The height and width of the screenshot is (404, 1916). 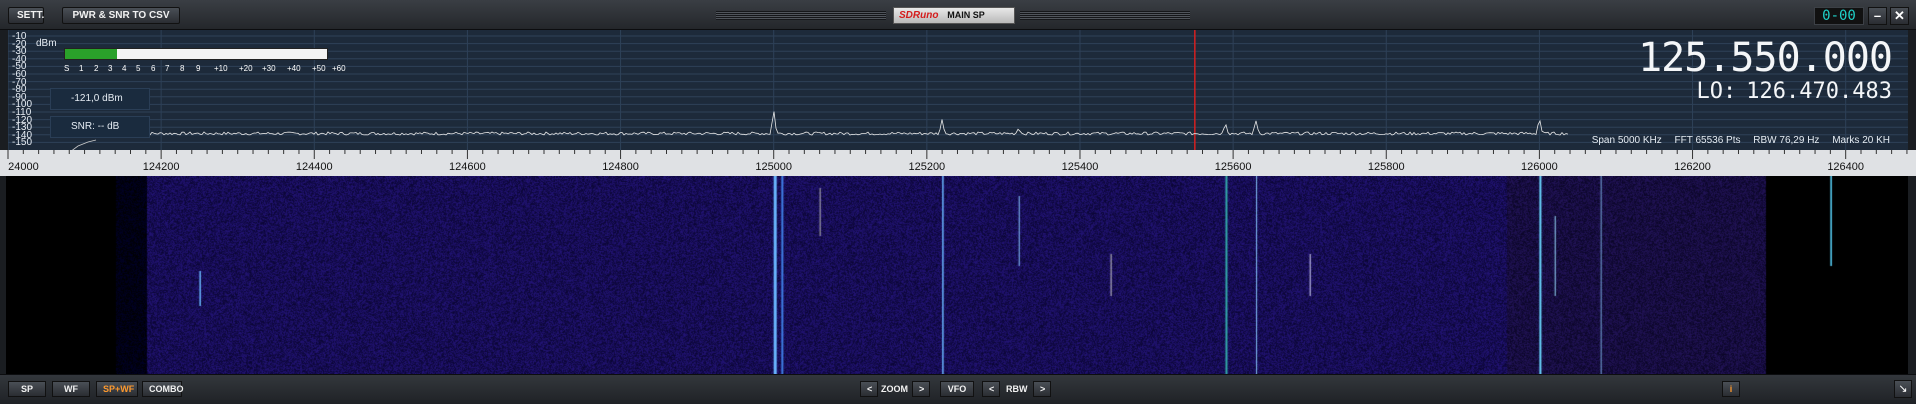 I want to click on axis-tick-label: 125400, so click(x=1080, y=167).